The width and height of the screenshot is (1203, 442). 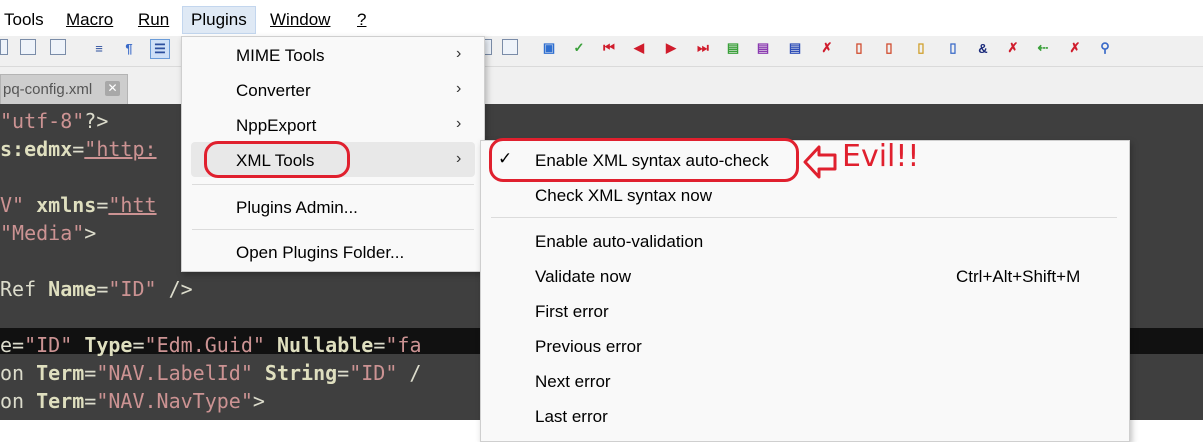 I want to click on menu-macro: Macro, so click(x=89, y=20).